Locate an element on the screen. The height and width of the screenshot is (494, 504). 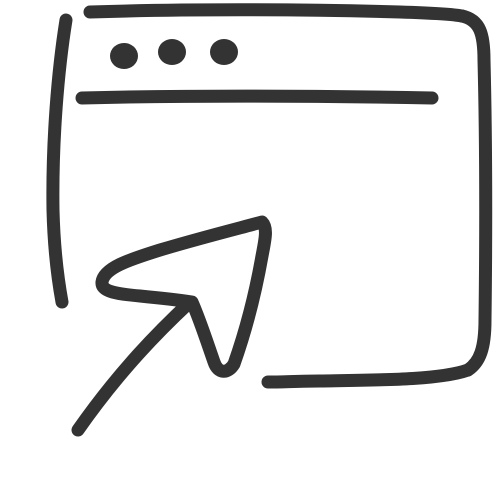
cursor-arrow-head is located at coordinates (183, 296).